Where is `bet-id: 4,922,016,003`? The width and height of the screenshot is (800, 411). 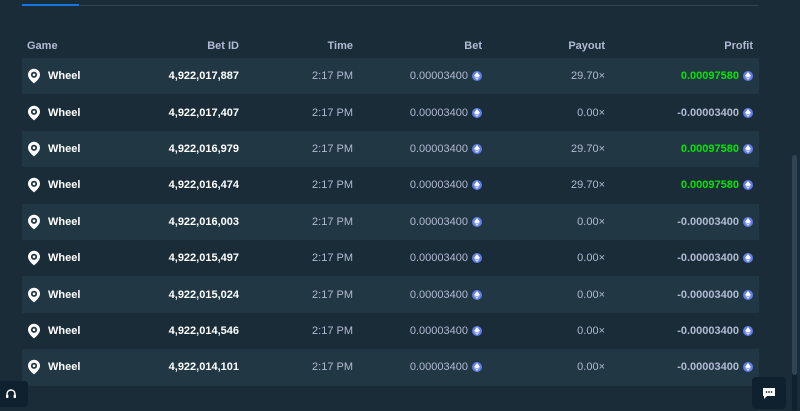 bet-id: 4,922,016,003 is located at coordinates (188, 222).